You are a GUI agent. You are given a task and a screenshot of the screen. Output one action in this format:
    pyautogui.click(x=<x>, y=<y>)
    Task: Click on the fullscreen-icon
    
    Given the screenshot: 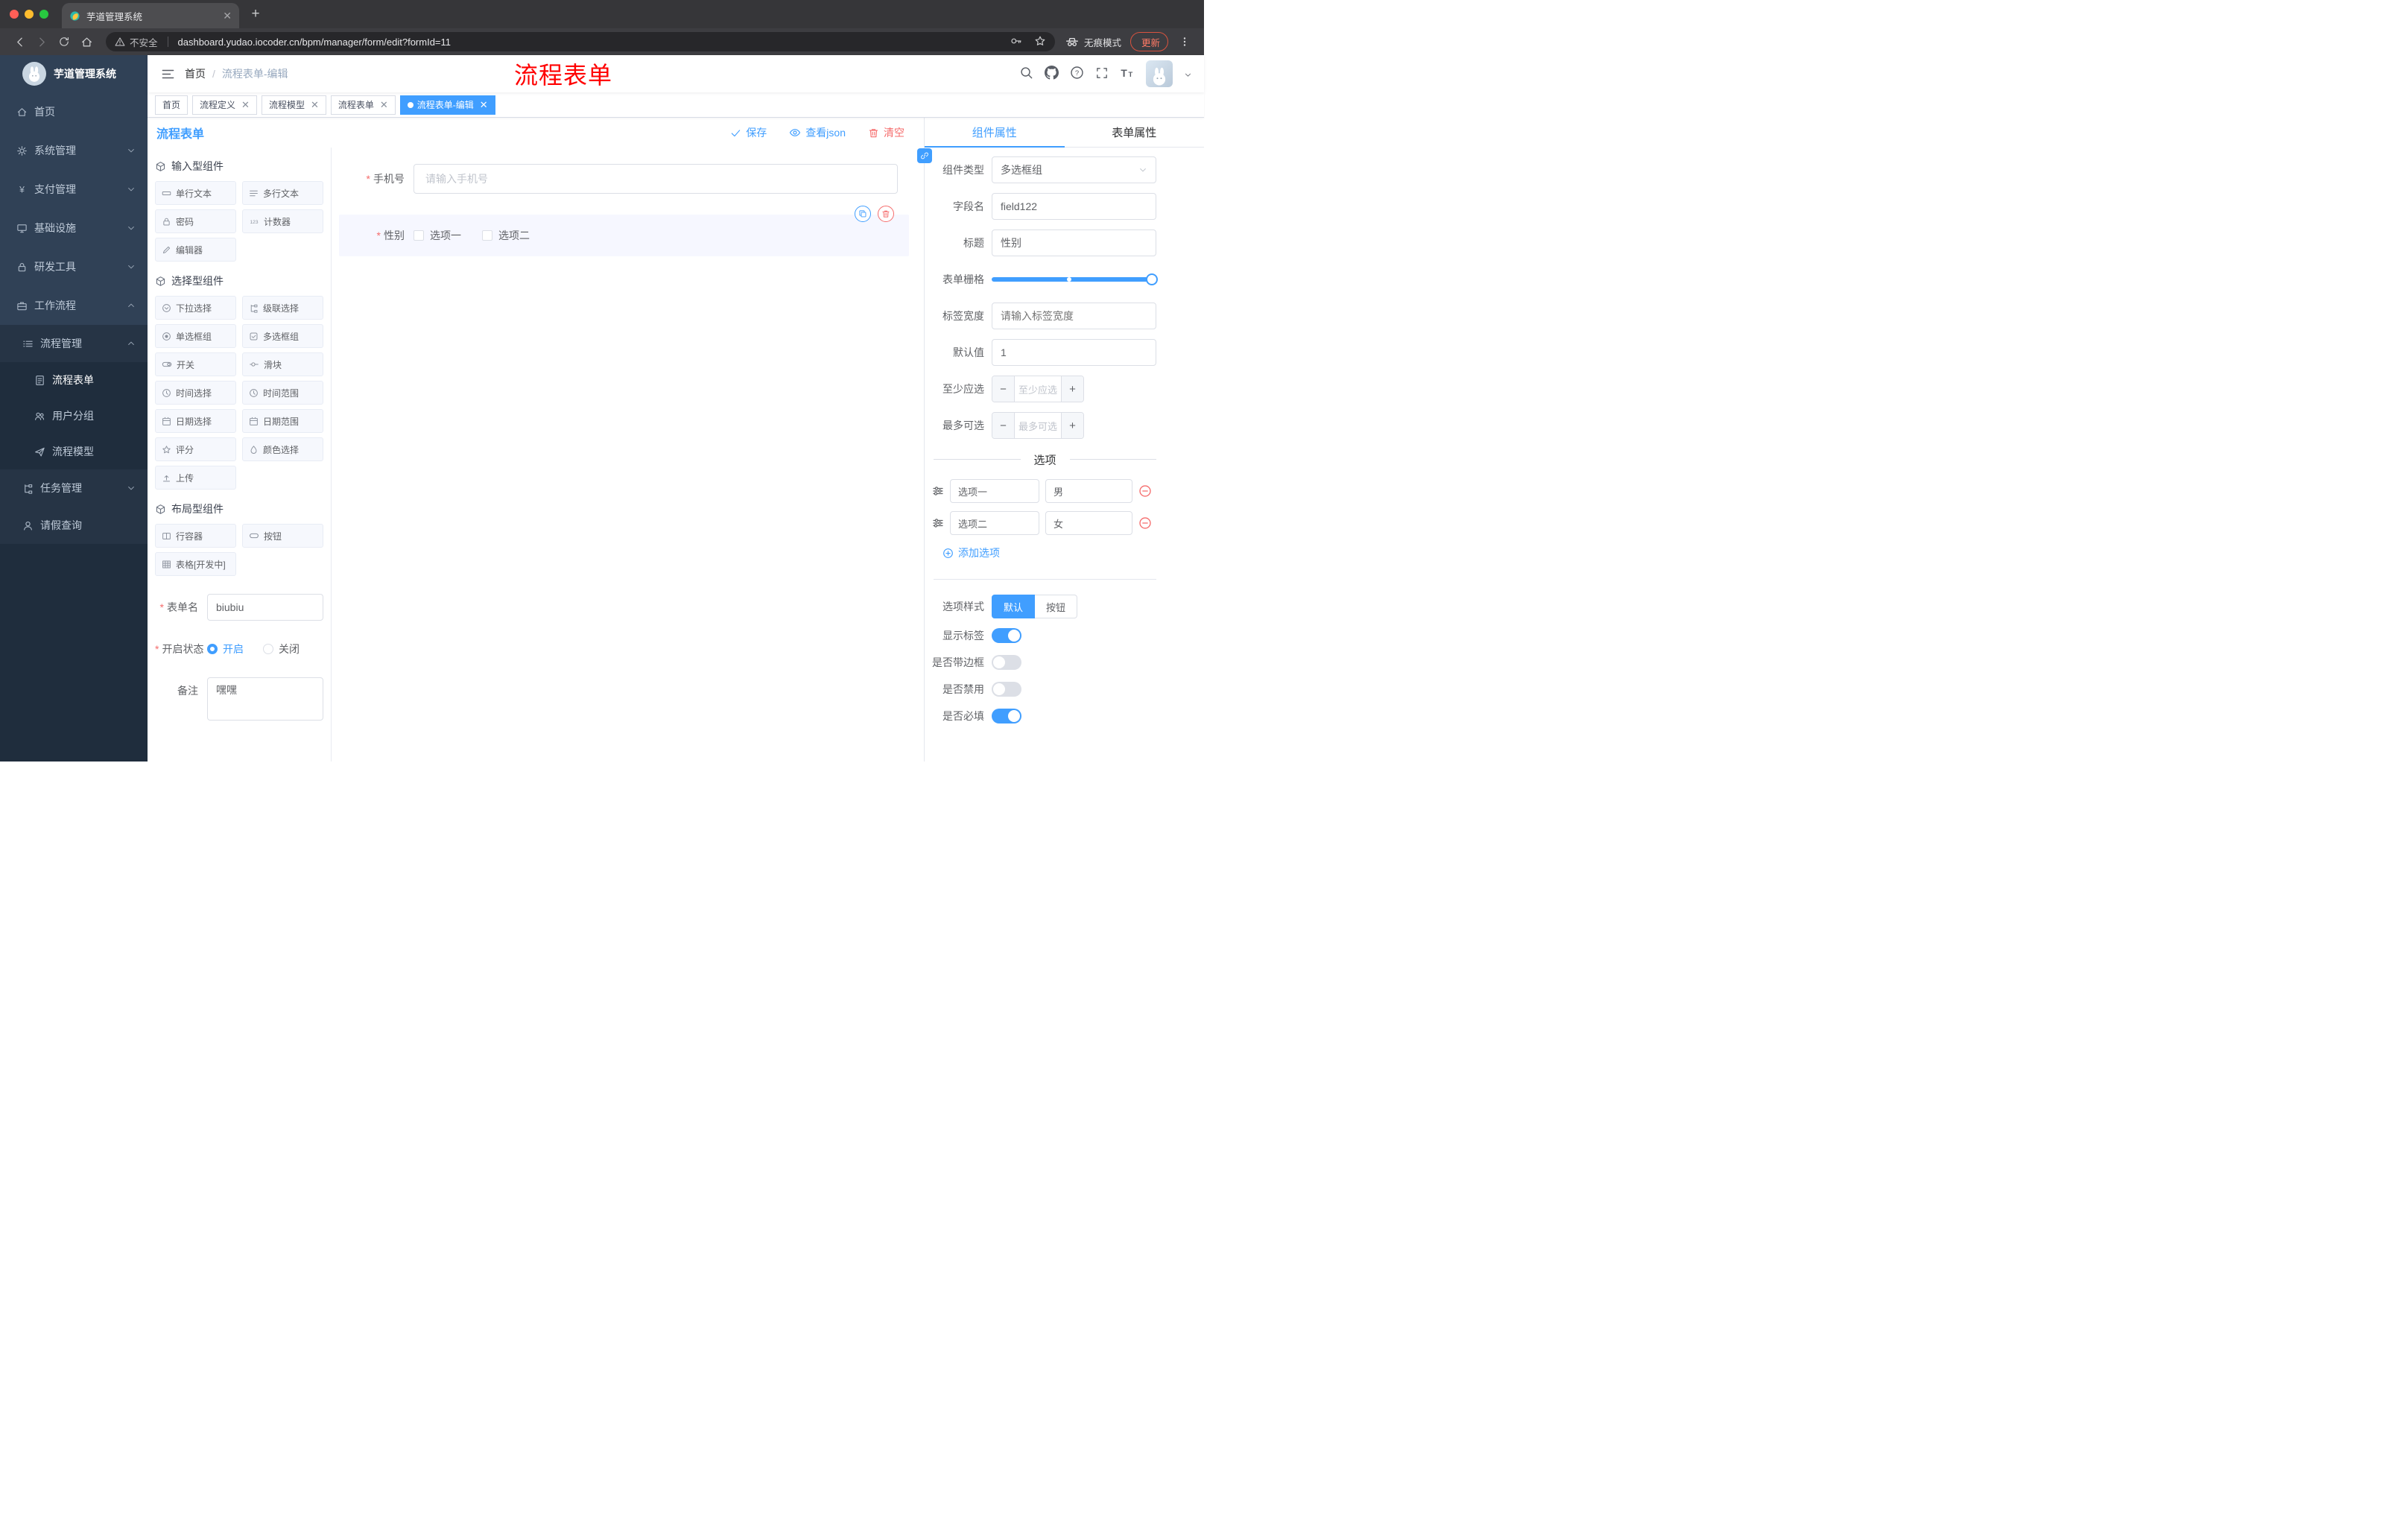 What is the action you would take?
    pyautogui.click(x=1102, y=74)
    